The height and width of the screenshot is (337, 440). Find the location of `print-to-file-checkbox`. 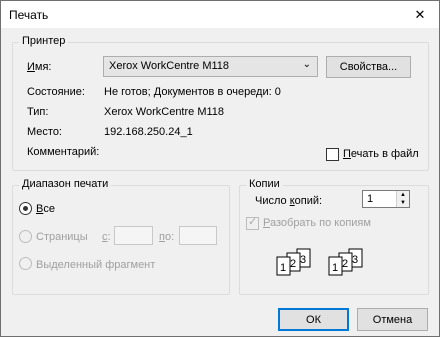

print-to-file-checkbox is located at coordinates (332, 154).